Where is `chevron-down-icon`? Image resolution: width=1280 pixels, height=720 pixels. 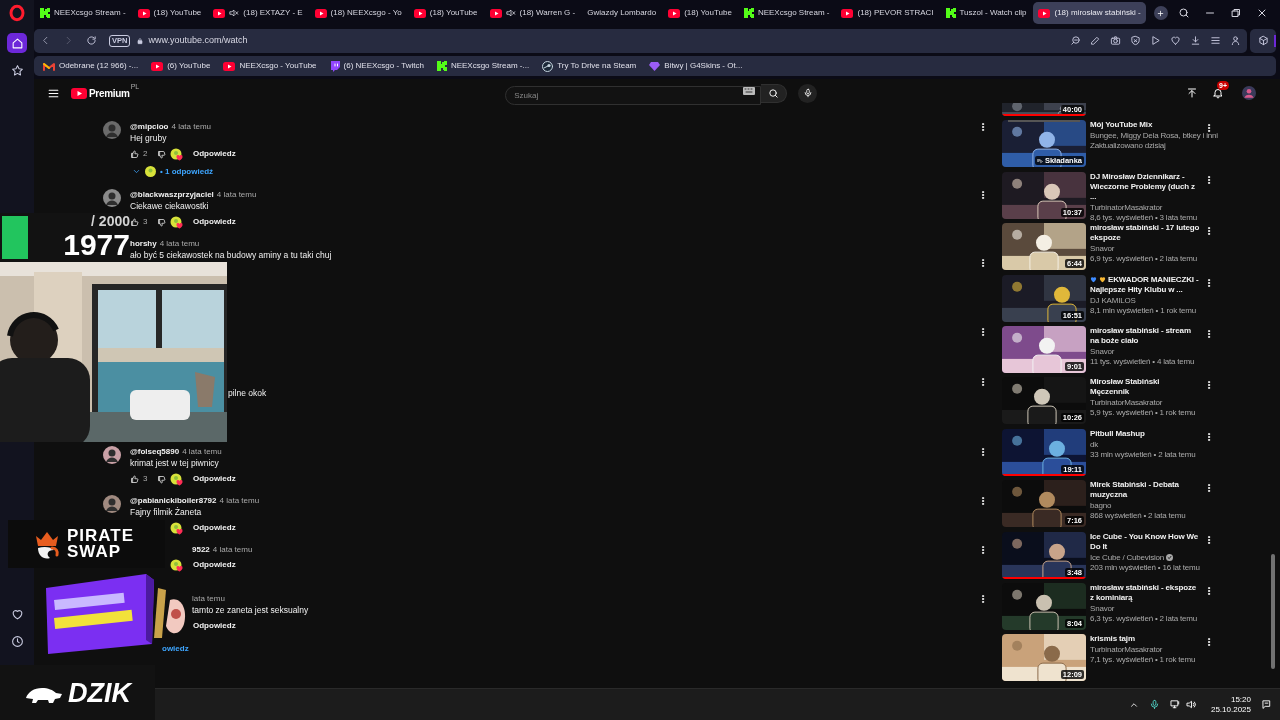
chevron-down-icon is located at coordinates (136, 171).